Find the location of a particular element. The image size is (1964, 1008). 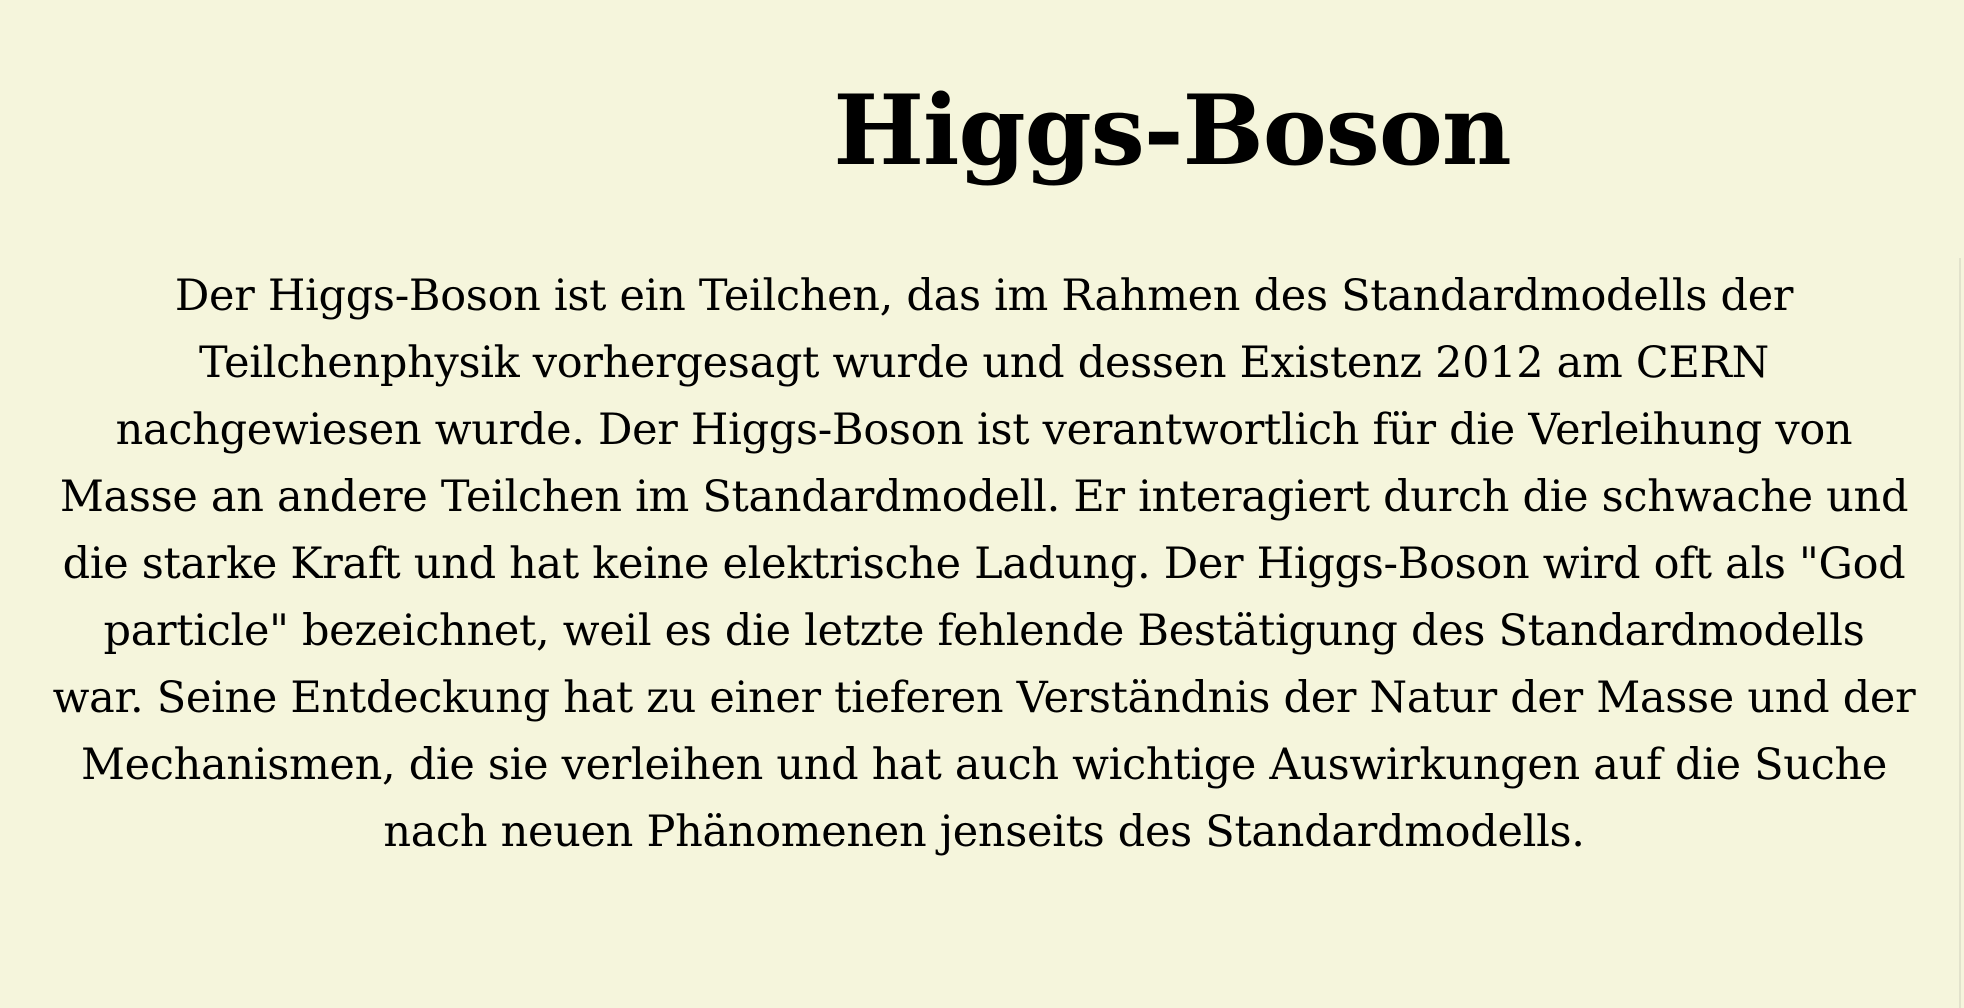

scrollbar-track-edge is located at coordinates (1960, 633).